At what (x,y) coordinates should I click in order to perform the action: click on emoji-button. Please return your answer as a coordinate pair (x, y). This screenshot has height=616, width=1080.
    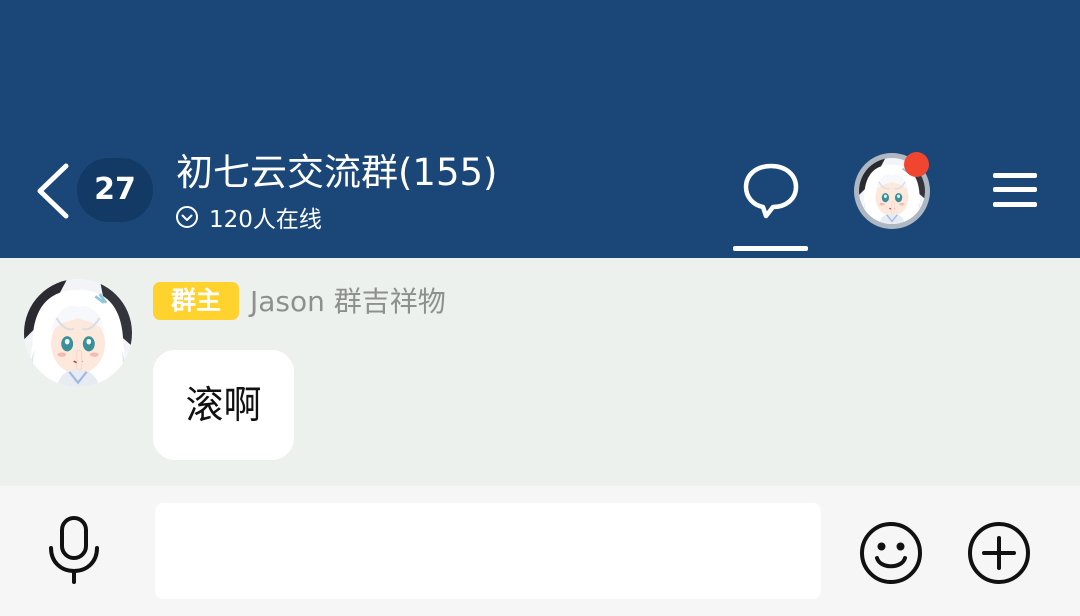
    Looking at the image, I should click on (891, 553).